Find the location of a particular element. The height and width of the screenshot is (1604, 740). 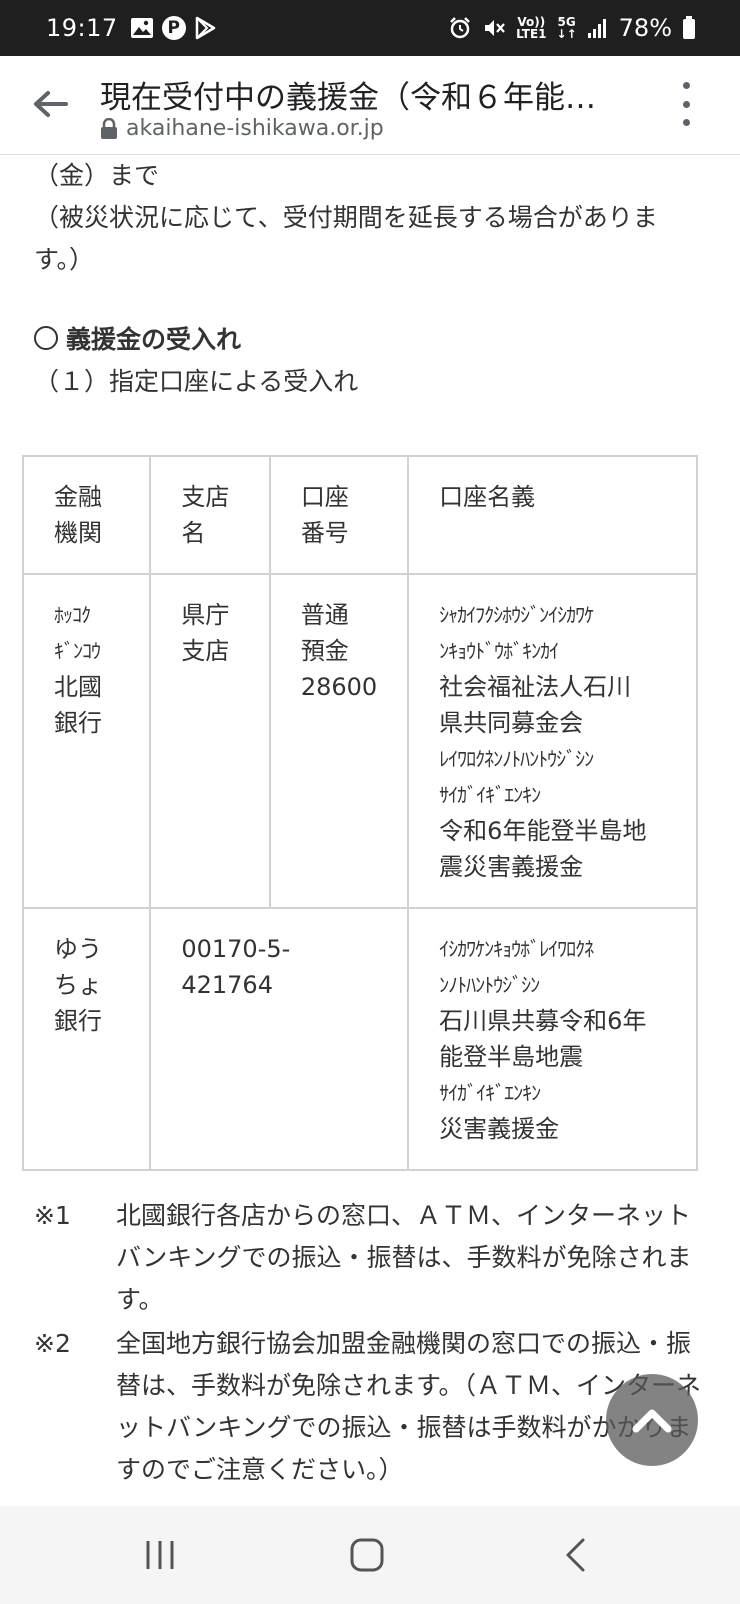

recent-apps-icon is located at coordinates (160, 1555).